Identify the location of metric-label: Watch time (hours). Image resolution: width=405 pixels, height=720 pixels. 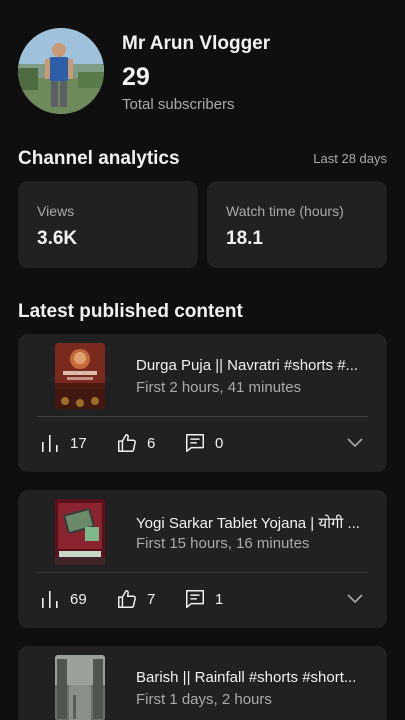
(285, 211).